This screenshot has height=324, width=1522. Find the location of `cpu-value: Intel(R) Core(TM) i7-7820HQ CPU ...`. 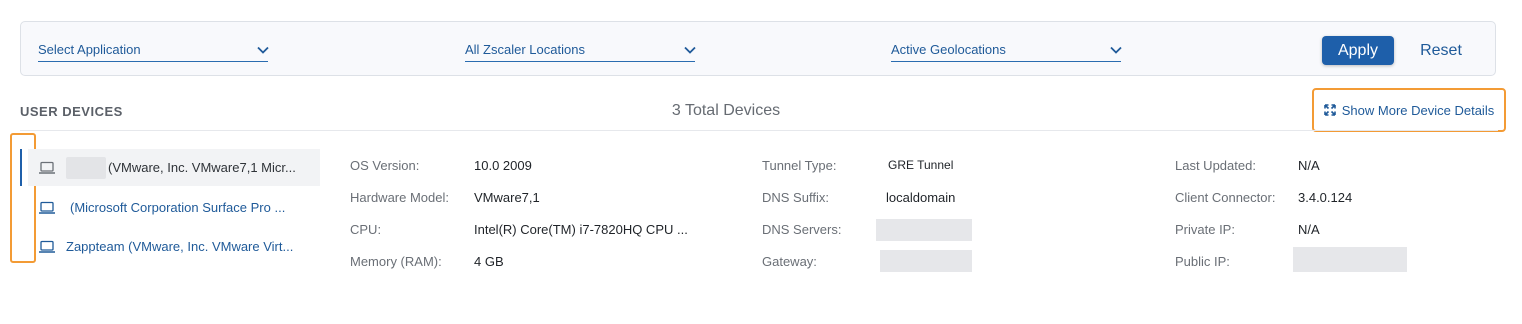

cpu-value: Intel(R) Core(TM) i7-7820HQ CPU ... is located at coordinates (581, 229).